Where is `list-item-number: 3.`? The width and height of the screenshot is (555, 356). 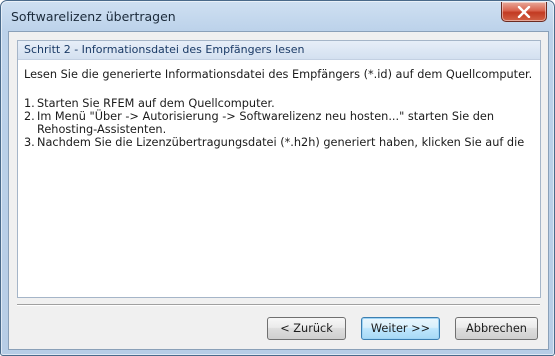 list-item-number: 3. is located at coordinates (29, 142).